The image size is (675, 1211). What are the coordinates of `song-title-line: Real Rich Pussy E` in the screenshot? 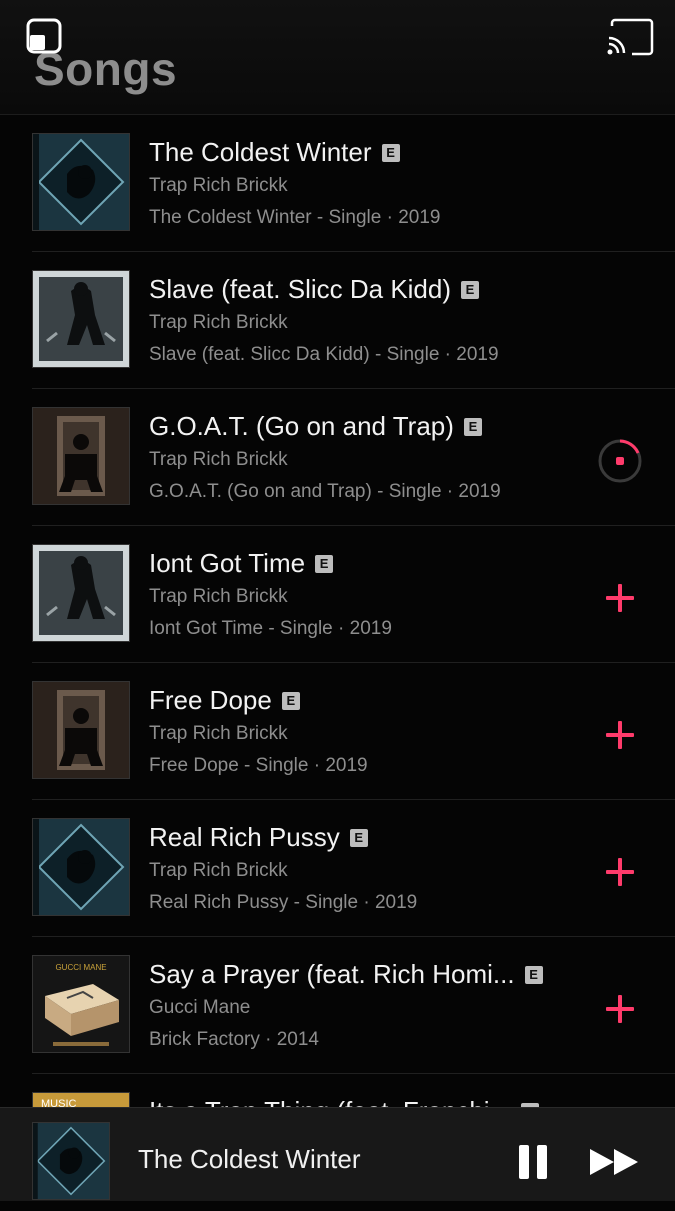 It's located at (357, 837).